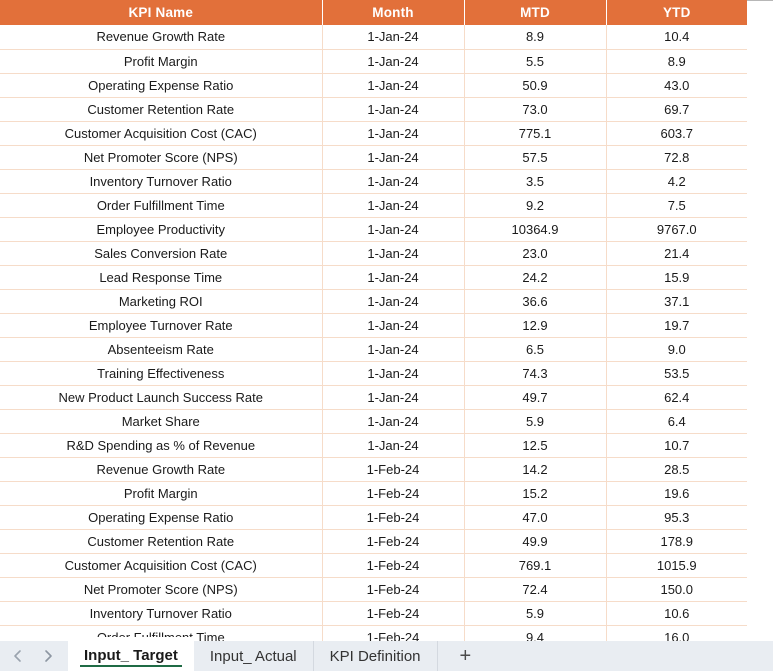  I want to click on table-row: Inventory Turnover Ratio 1-Jan-24 3.5 4.2, so click(373, 181).